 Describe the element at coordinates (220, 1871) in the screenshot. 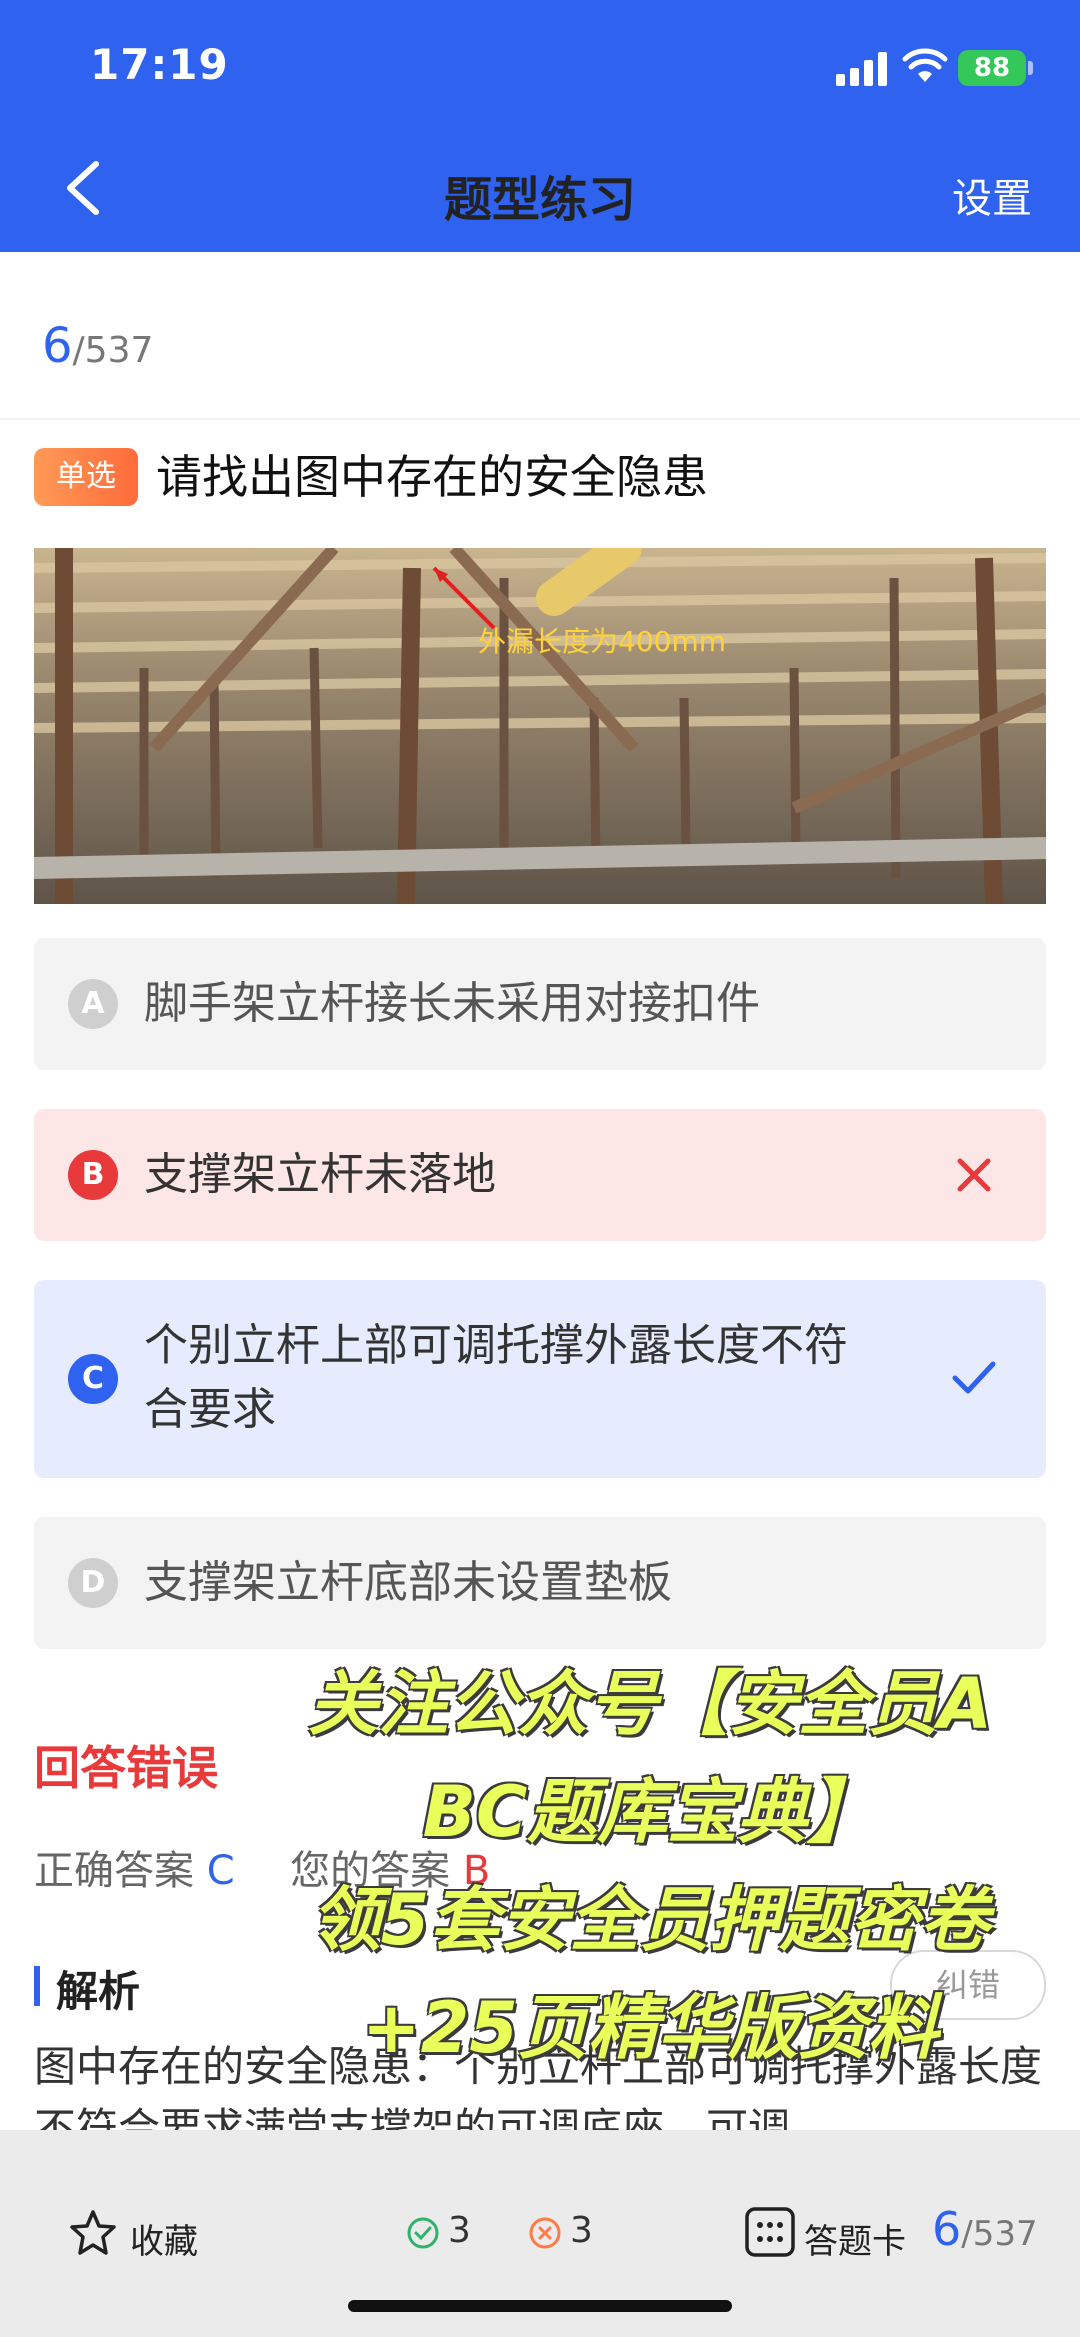

I see `correct-answer-value: C` at that location.